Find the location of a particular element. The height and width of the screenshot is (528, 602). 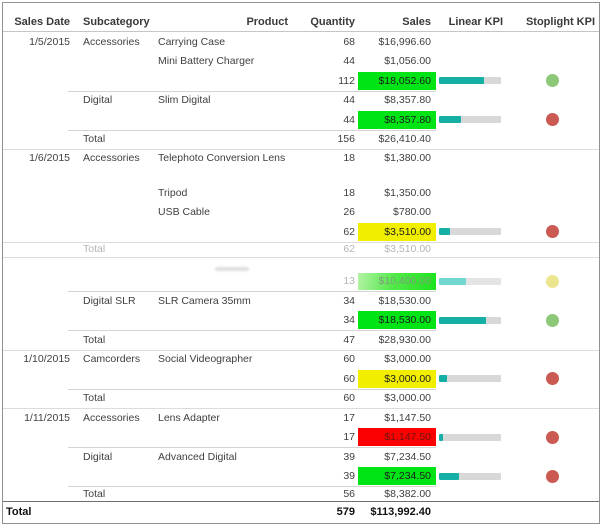

detail-row: USB Cable 26 $780.00 is located at coordinates (301, 213).